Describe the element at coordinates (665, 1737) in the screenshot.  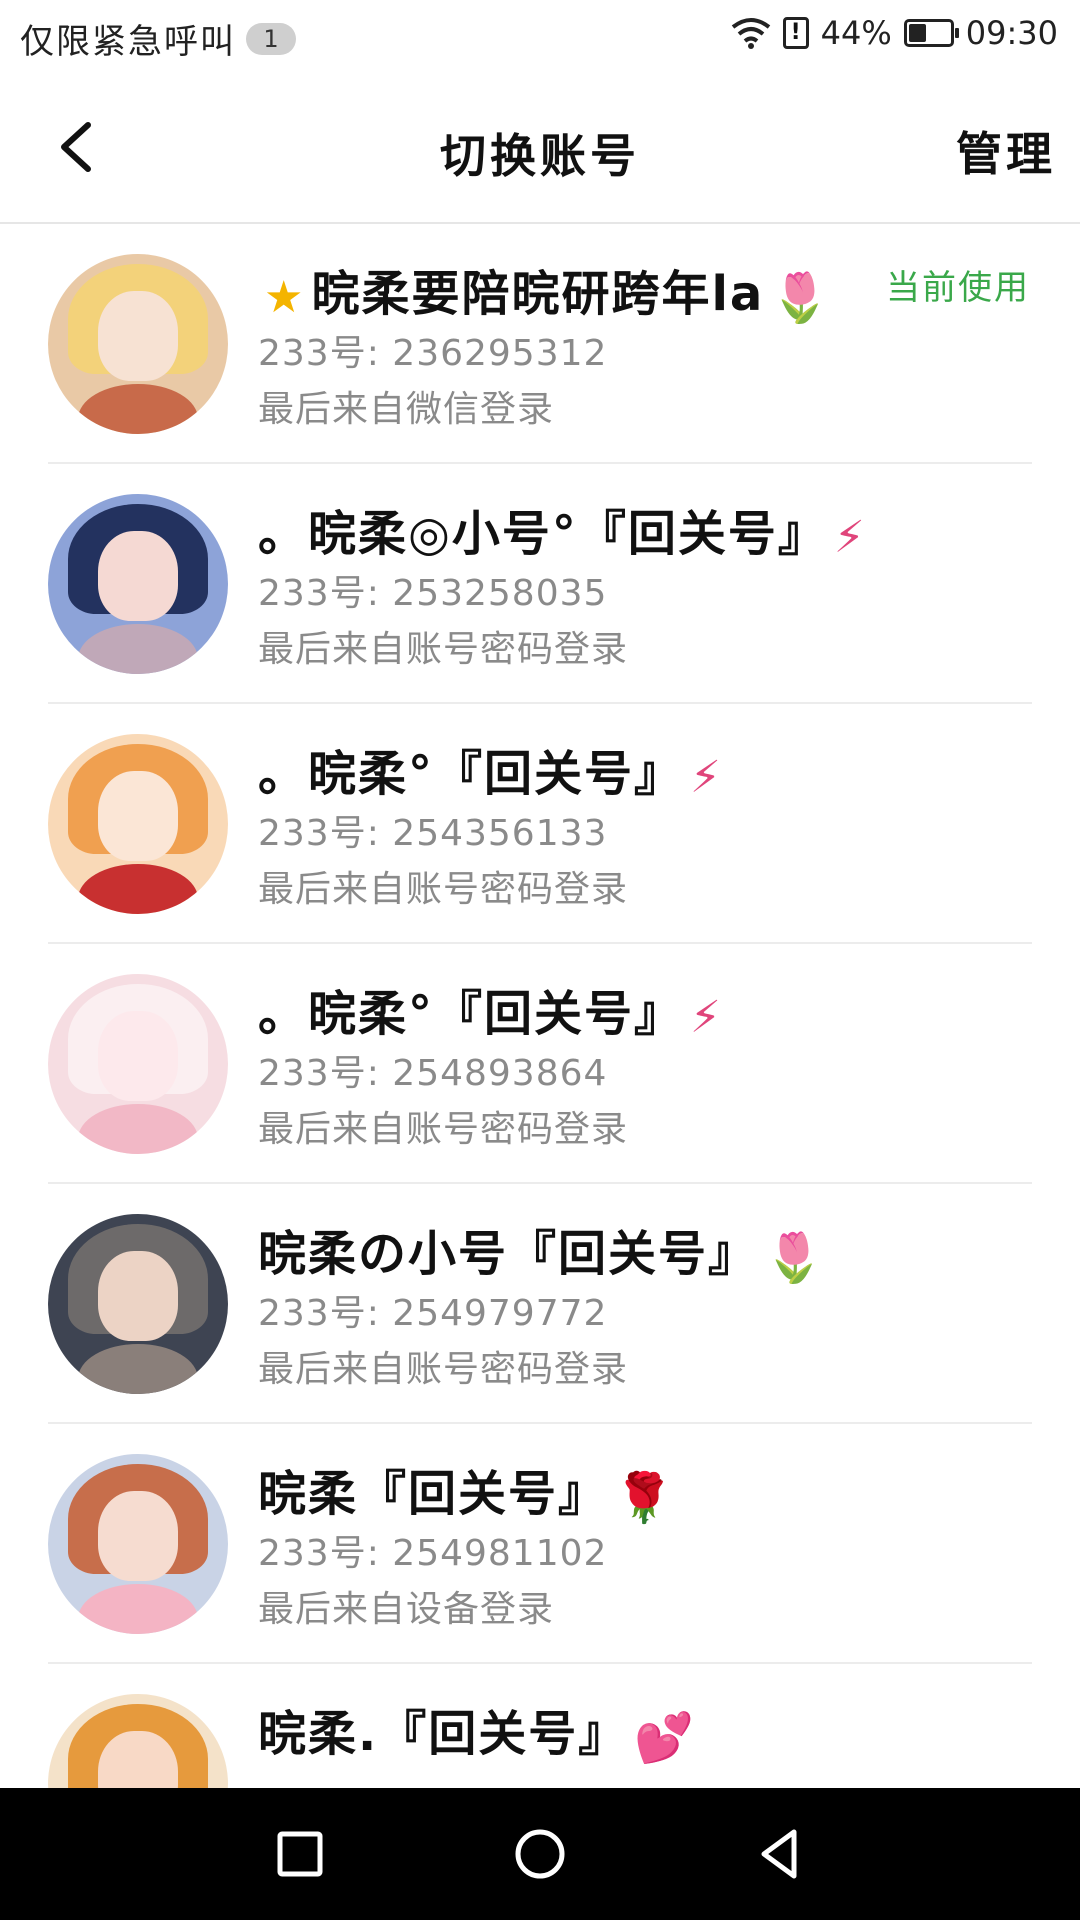
I see `two-hearts-icon: 💕` at that location.